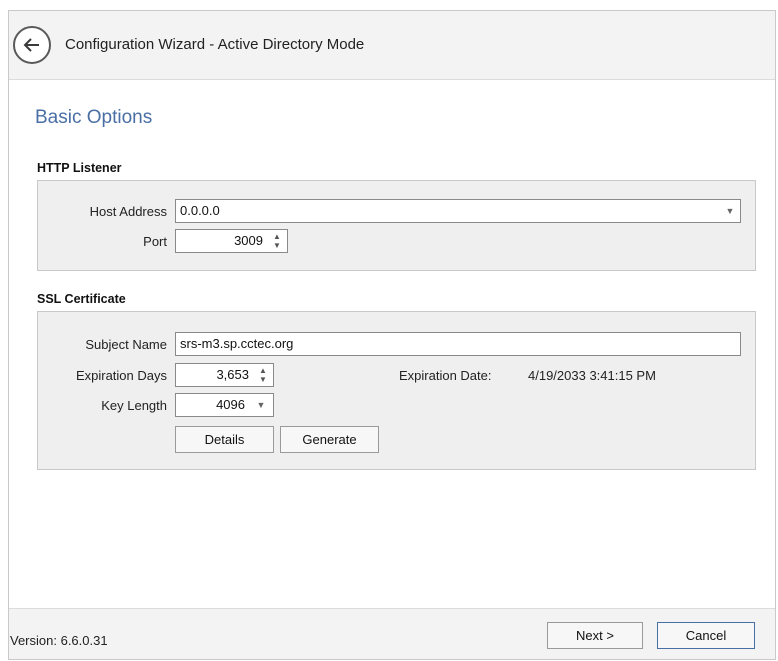  Describe the element at coordinates (396, 225) in the screenshot. I see `http-listener-group: Host Address 0.0.0.0 ▼ Port 3009 ▲ ▼` at that location.